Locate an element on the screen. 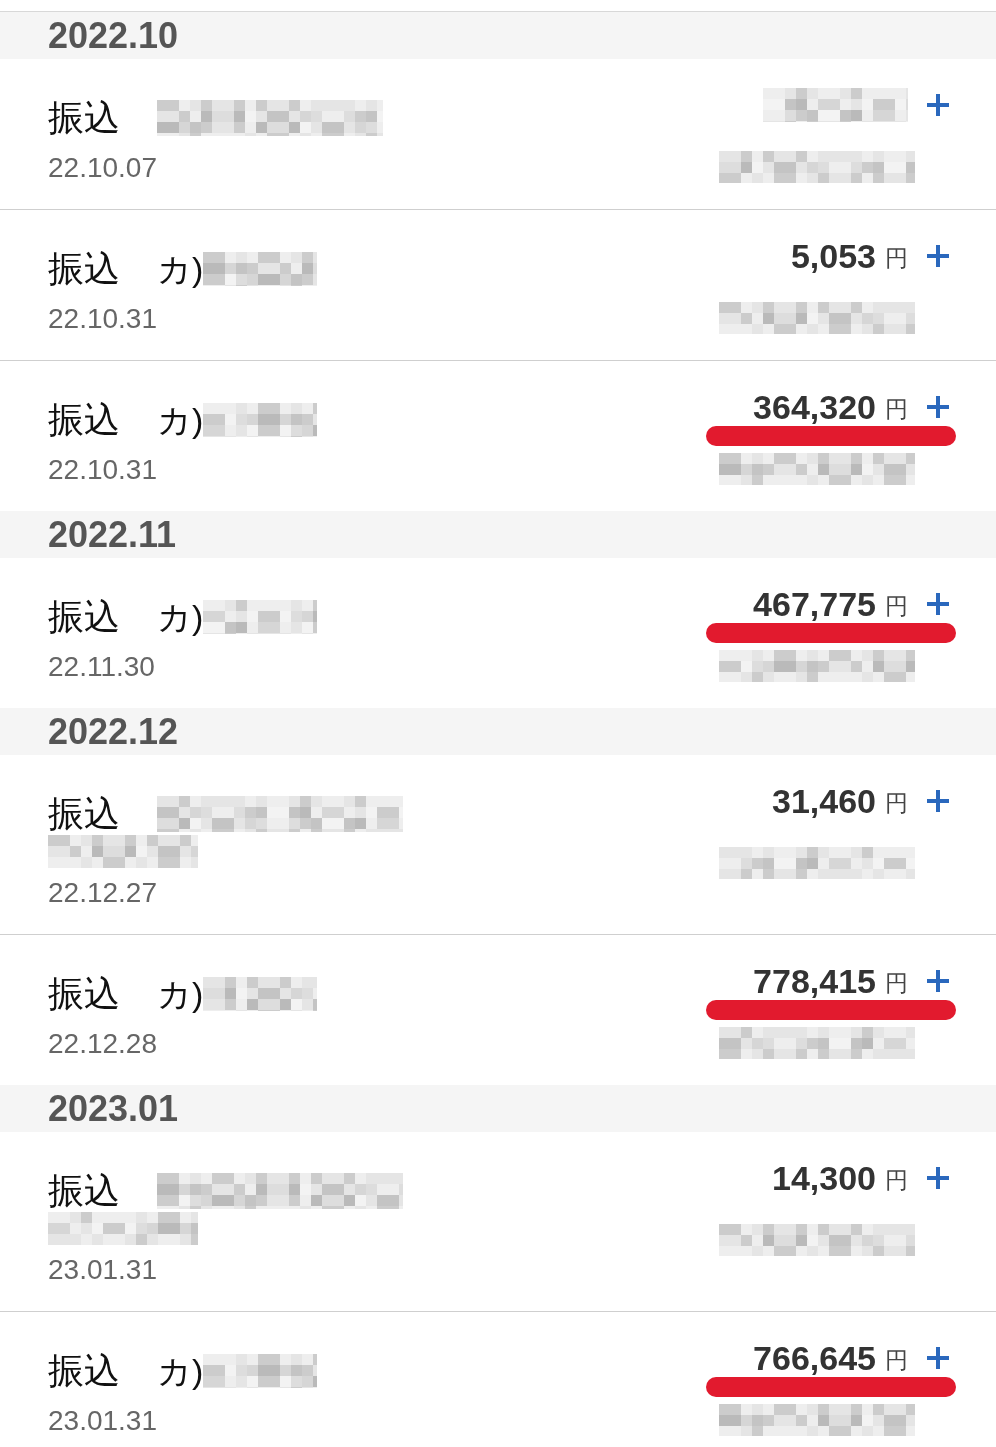 This screenshot has height=1447, width=996. amount: 31,460 is located at coordinates (824, 801).